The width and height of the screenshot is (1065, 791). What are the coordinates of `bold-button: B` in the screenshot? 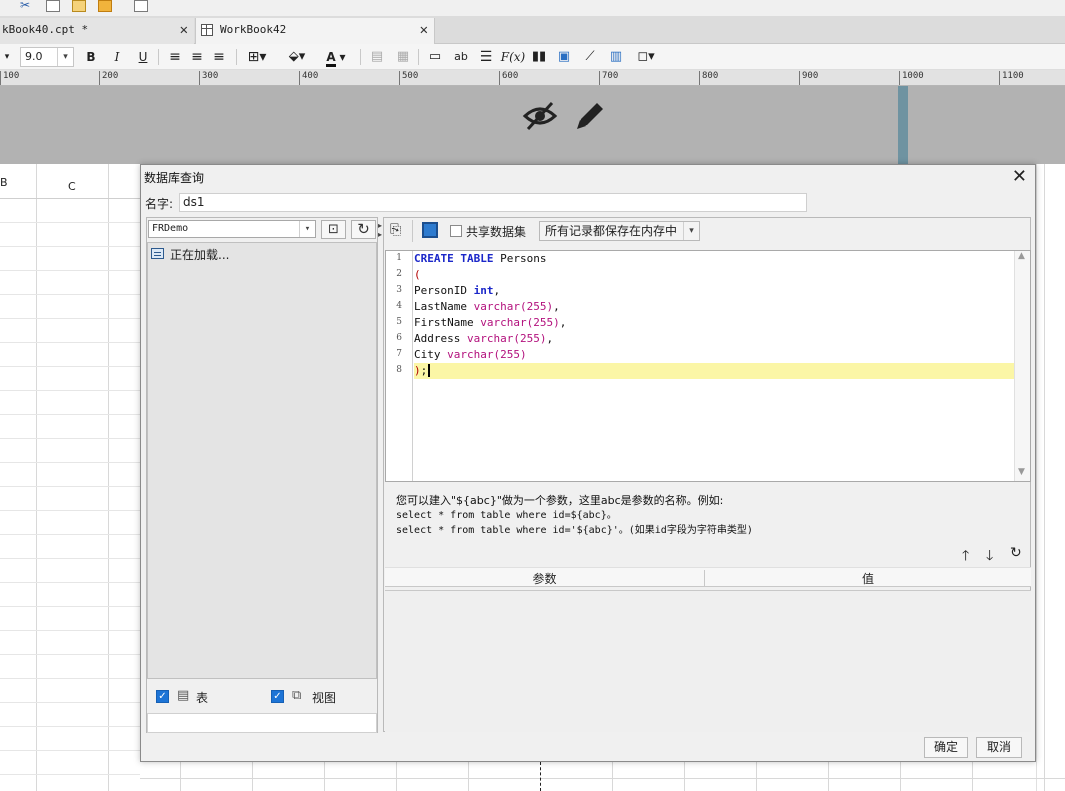 It's located at (91, 57).